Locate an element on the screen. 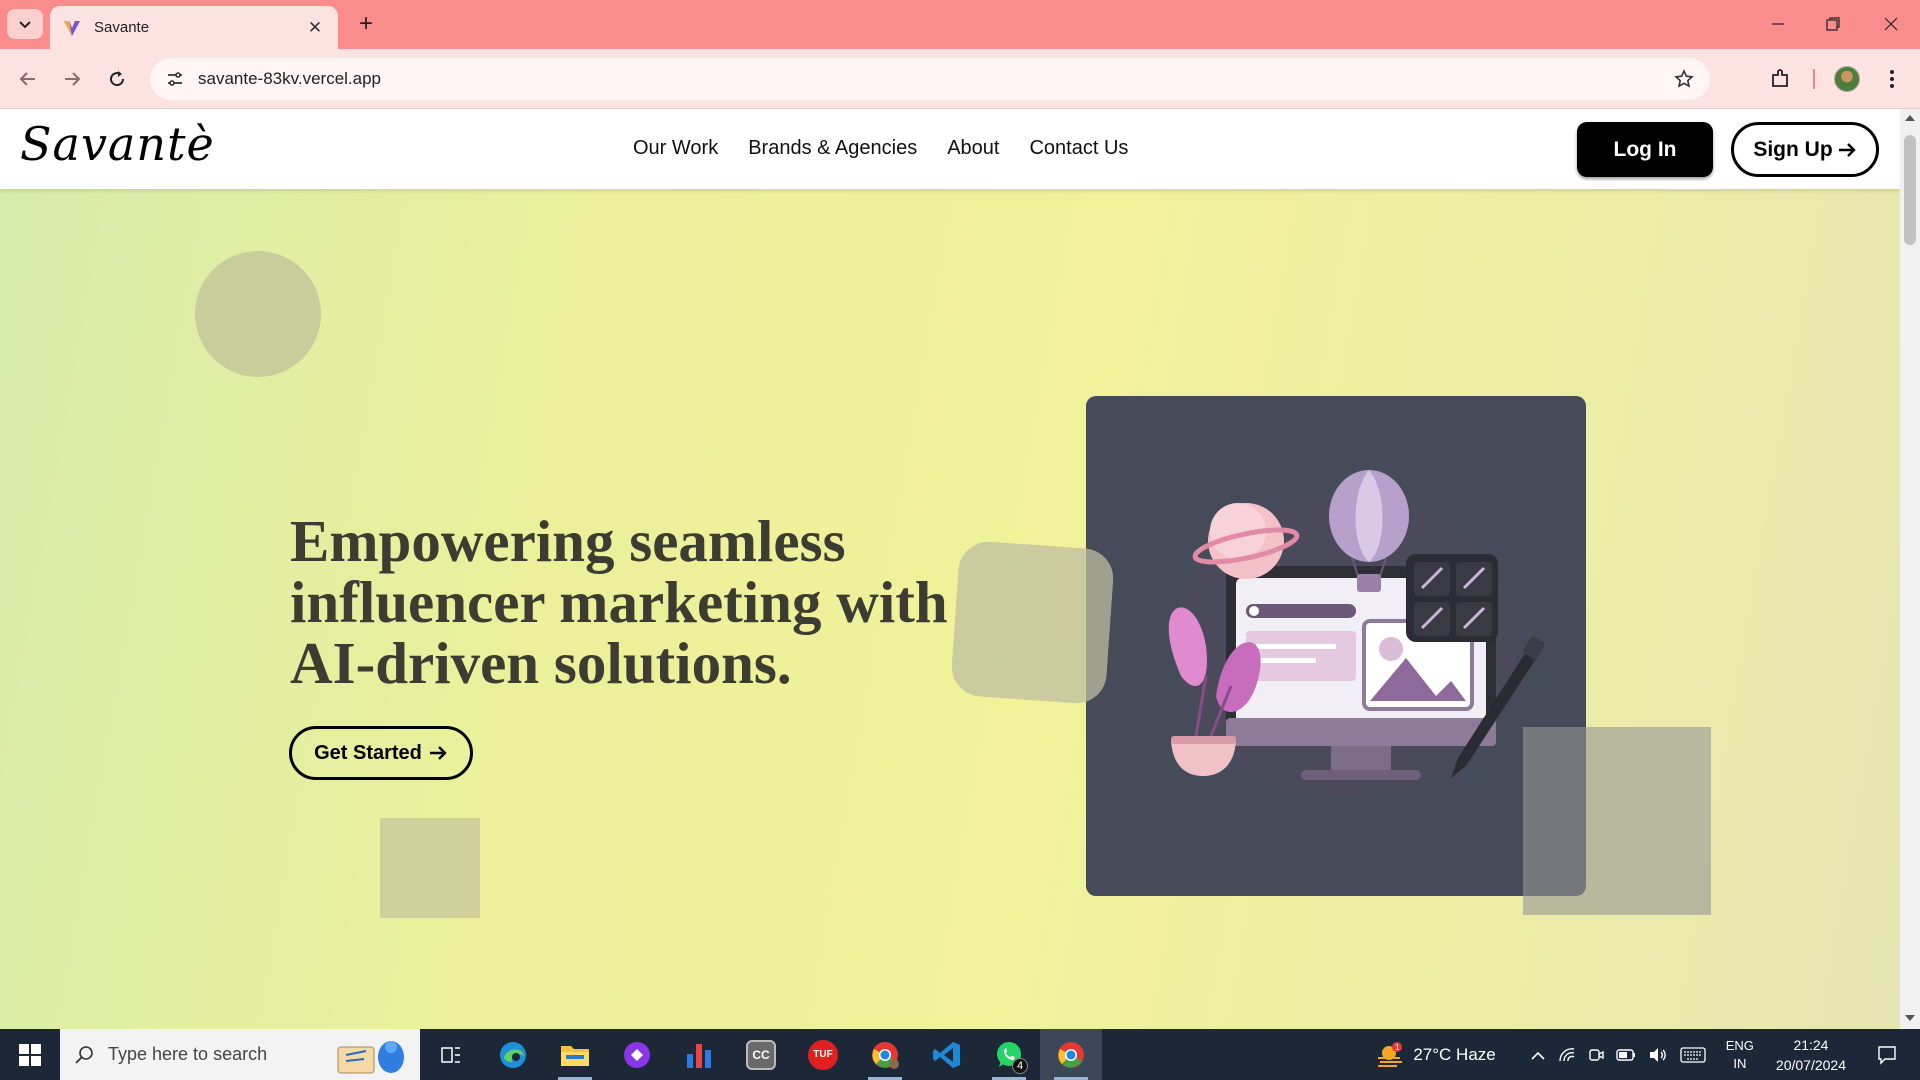 The height and width of the screenshot is (1080, 1920). restore-button is located at coordinates (1833, 24).